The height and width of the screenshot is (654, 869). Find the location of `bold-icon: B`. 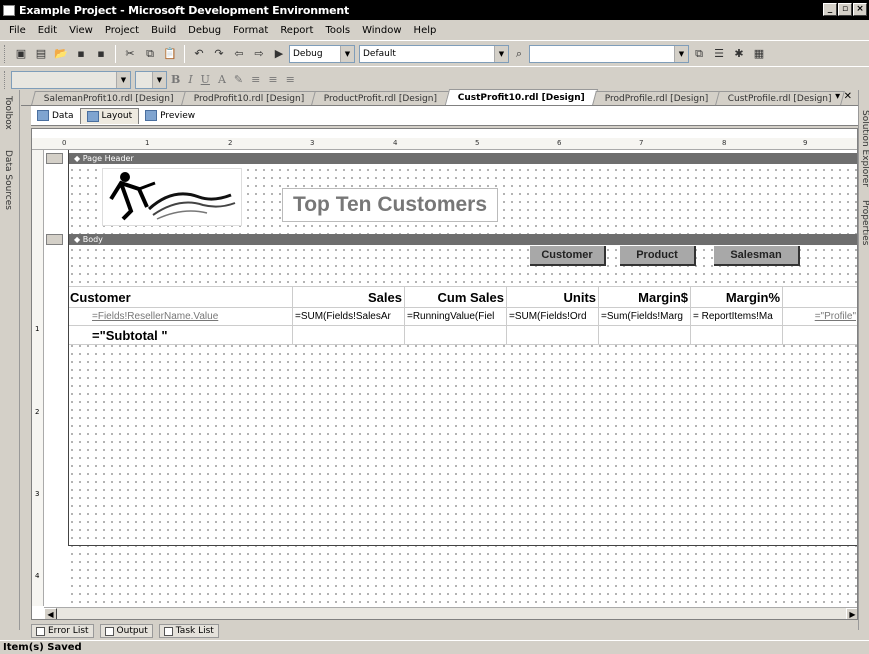

bold-icon: B is located at coordinates (175, 79).